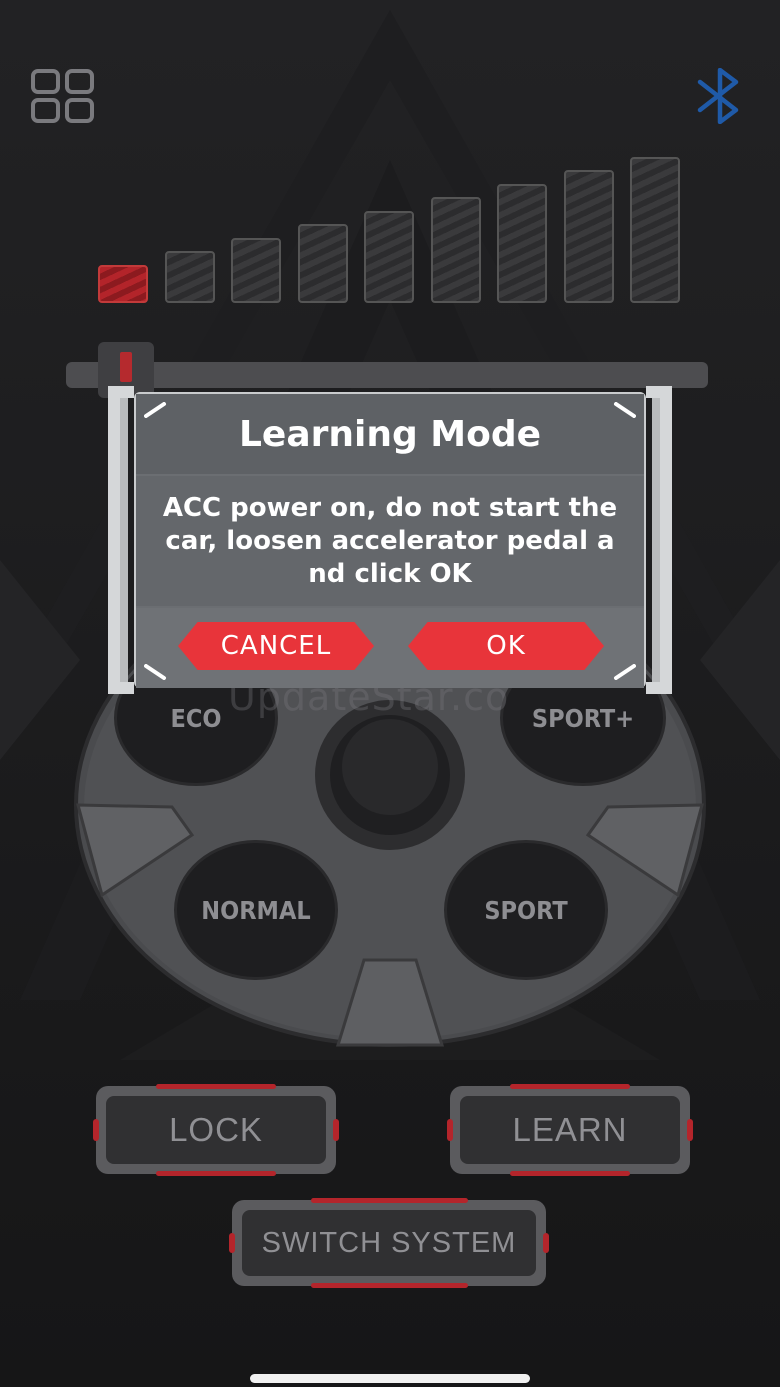 The image size is (780, 1387). Describe the element at coordinates (390, 573) in the screenshot. I see `dialog-message-line-3: nd click OK` at that location.